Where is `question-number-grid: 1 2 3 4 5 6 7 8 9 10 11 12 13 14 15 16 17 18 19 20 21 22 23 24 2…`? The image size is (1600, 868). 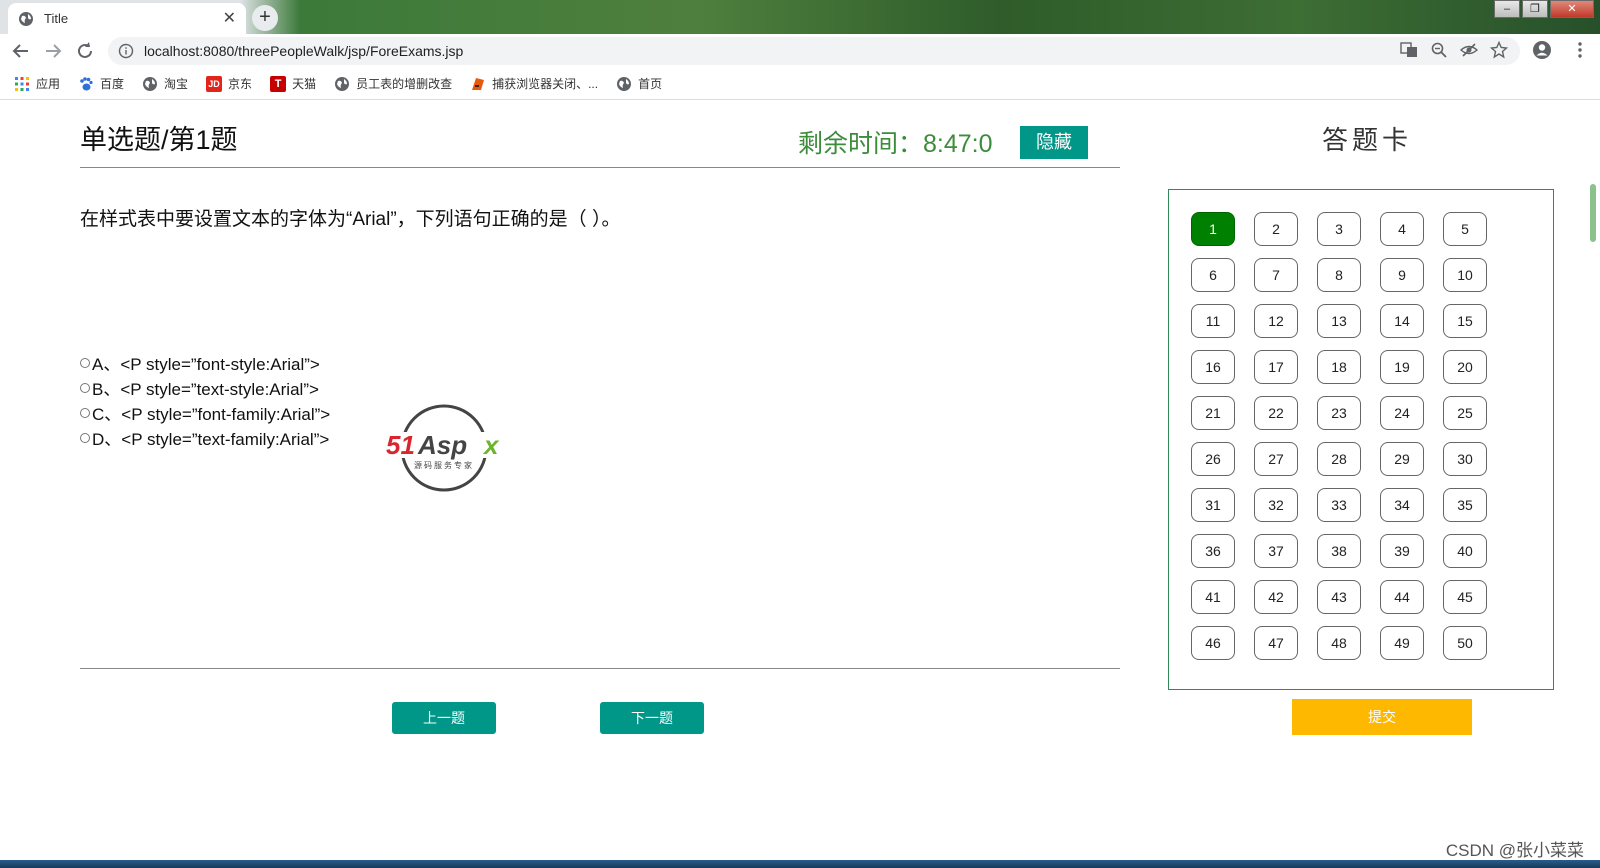 question-number-grid: 1 2 3 4 5 6 7 8 9 10 11 12 13 14 15 16 17 18 19 20 21 22 23 24 2… is located at coordinates (1339, 436).